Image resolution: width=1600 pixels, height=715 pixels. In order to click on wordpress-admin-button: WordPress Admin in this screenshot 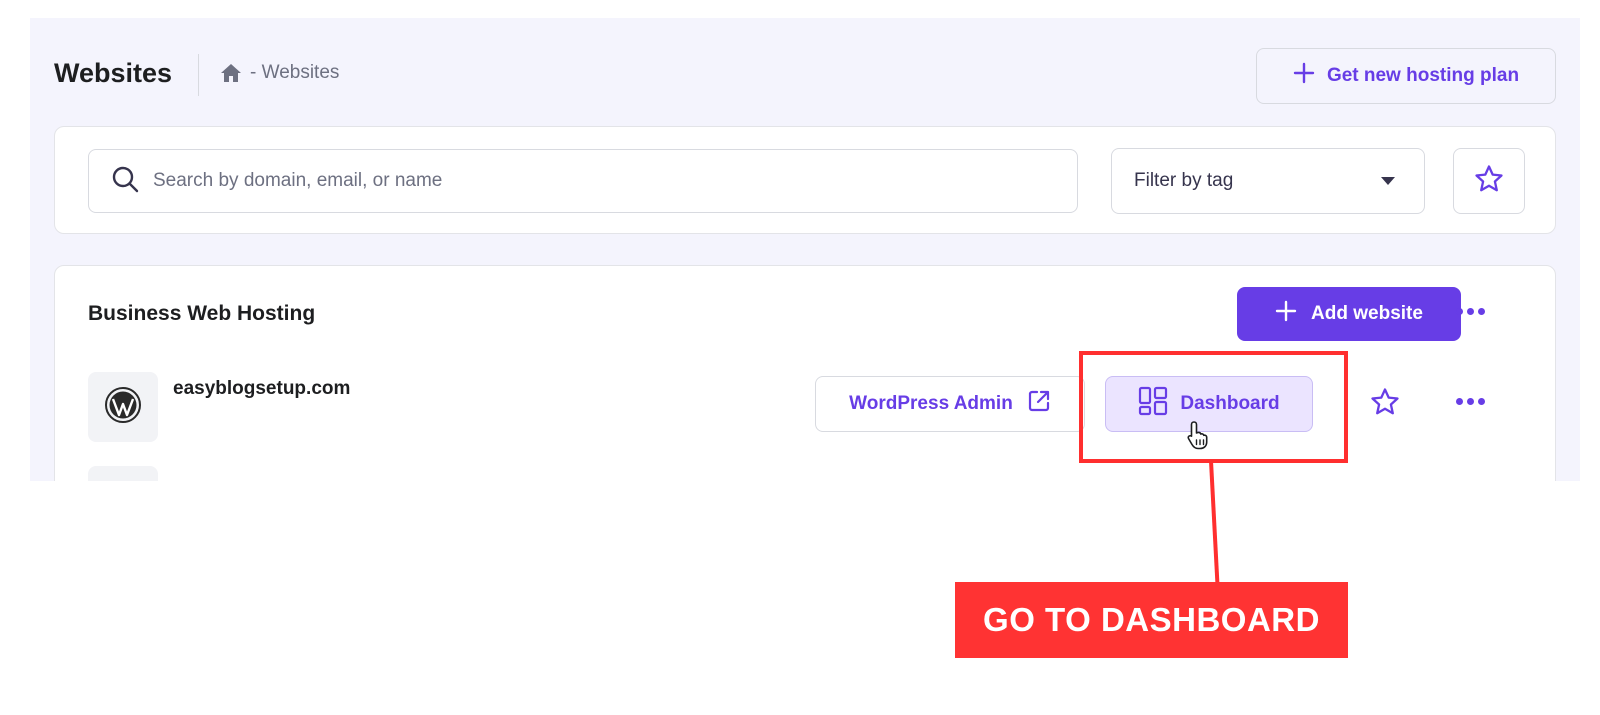, I will do `click(950, 404)`.